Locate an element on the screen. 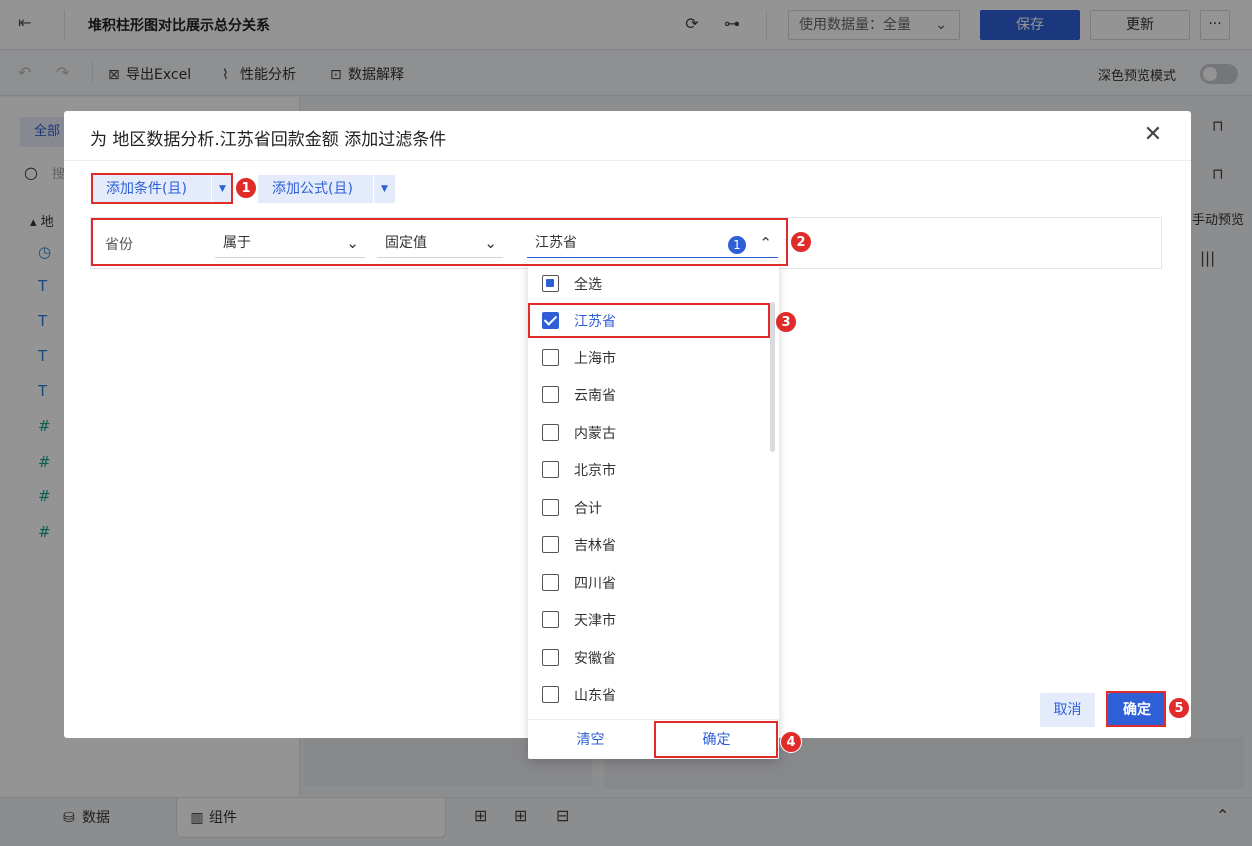 This screenshot has height=846, width=1252. add-formula-button: 添加公式(且) ▼ is located at coordinates (326, 189).